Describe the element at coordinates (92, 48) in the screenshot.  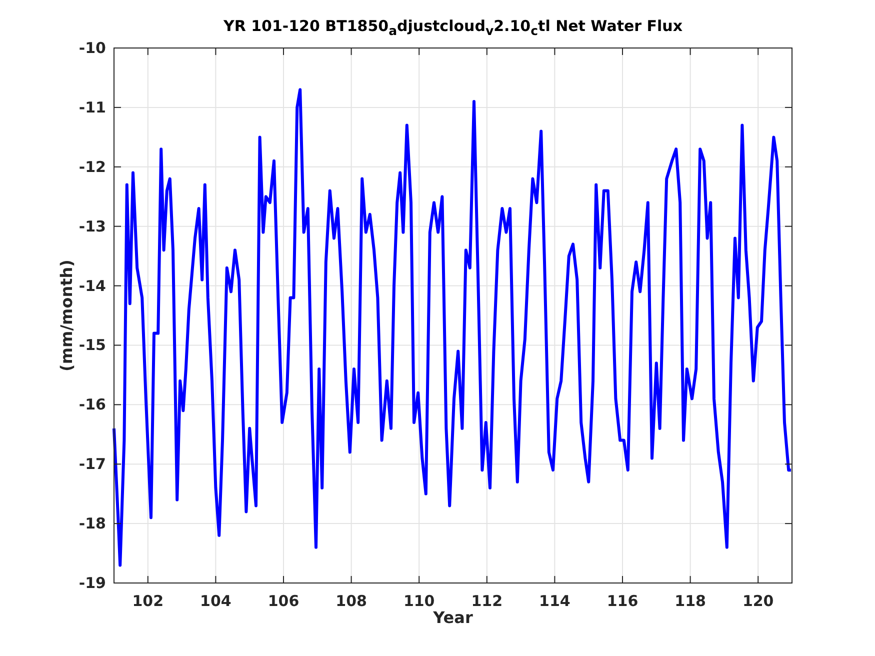
I see `axis-tick-label: -10` at that location.